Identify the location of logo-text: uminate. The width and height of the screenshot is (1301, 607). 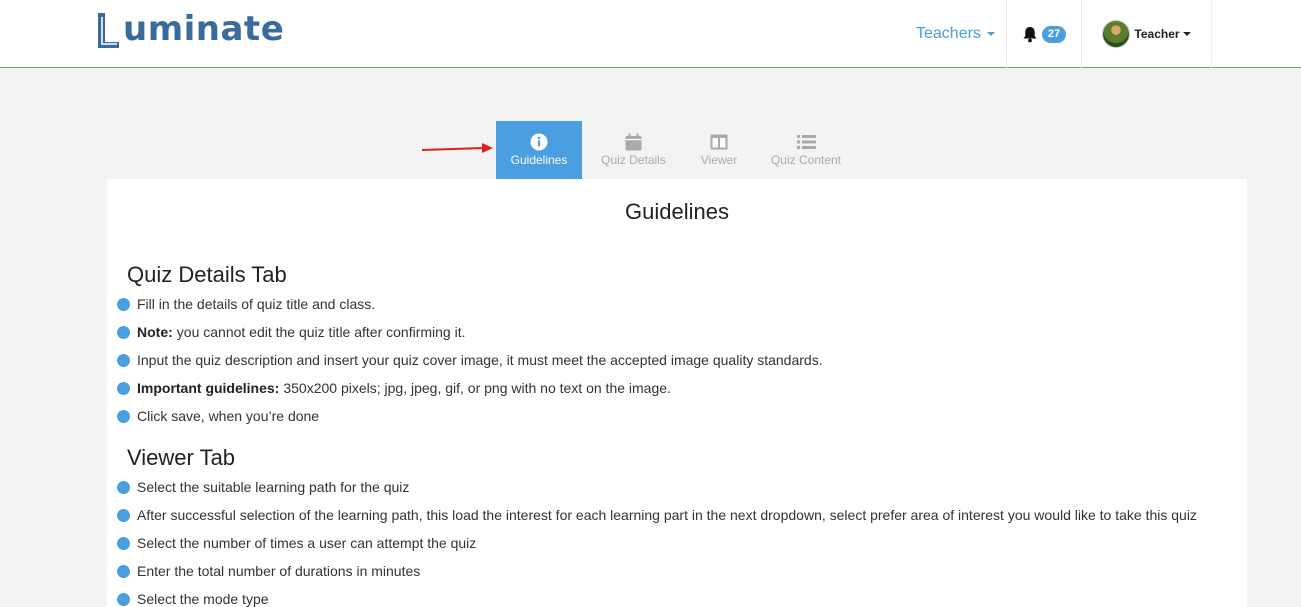
(204, 29).